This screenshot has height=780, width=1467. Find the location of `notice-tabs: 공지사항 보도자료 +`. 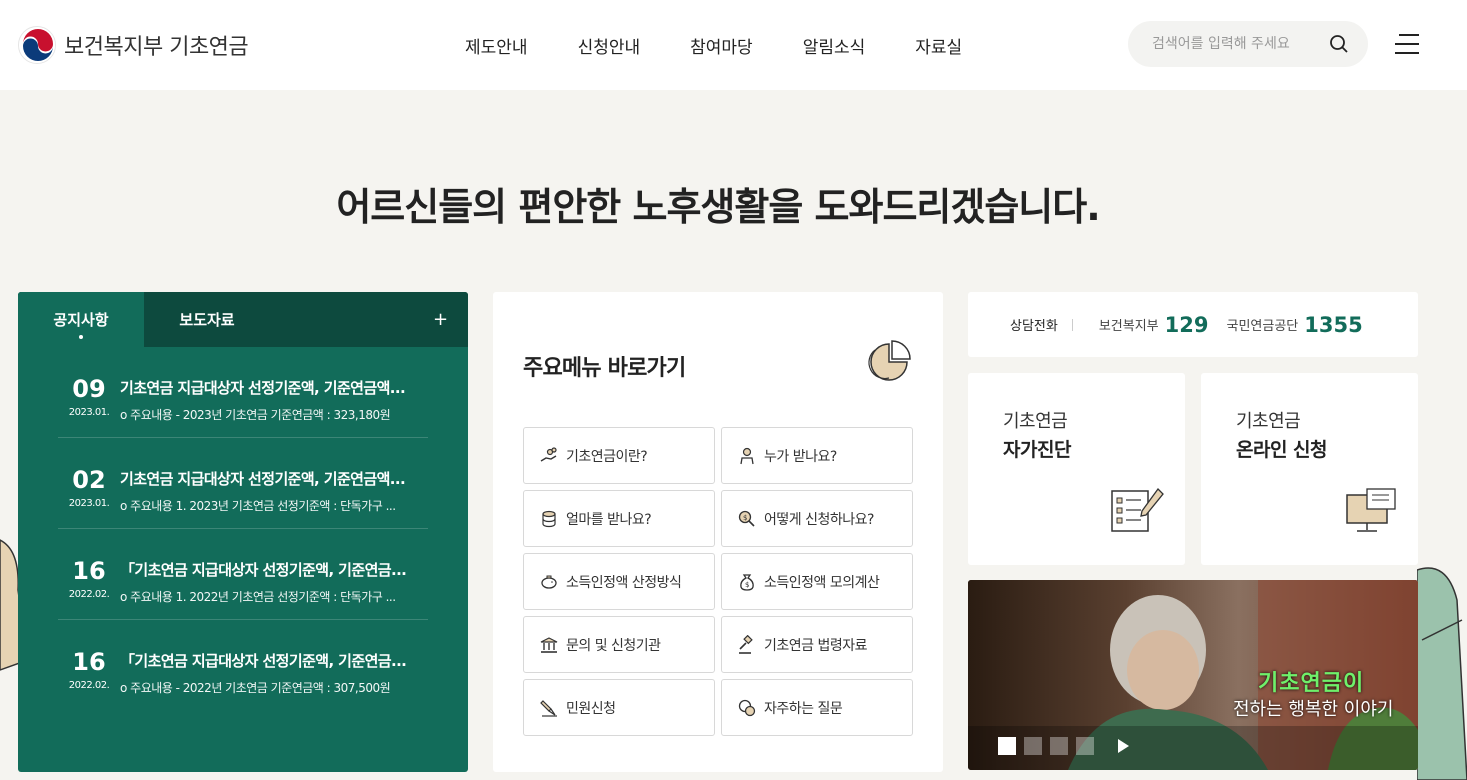

notice-tabs: 공지사항 보도자료 + is located at coordinates (243, 319).